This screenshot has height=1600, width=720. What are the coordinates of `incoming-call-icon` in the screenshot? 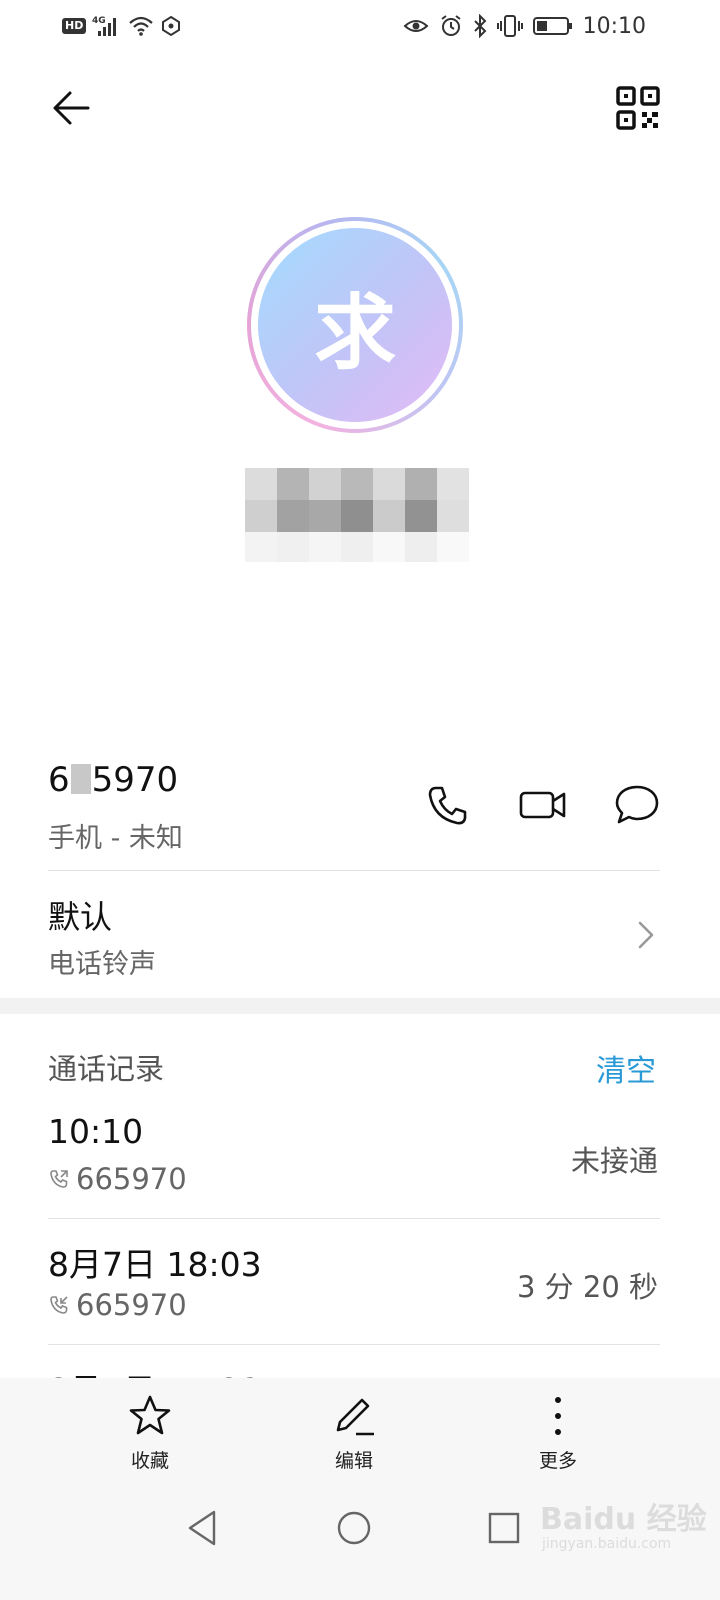 It's located at (59, 1305).